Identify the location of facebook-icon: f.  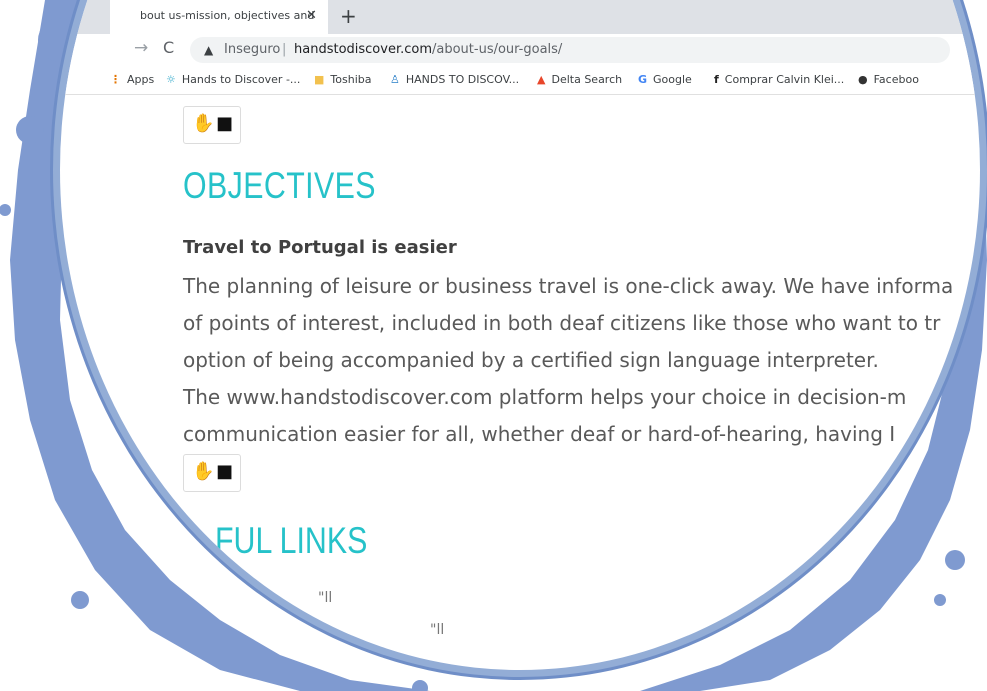
(716, 79).